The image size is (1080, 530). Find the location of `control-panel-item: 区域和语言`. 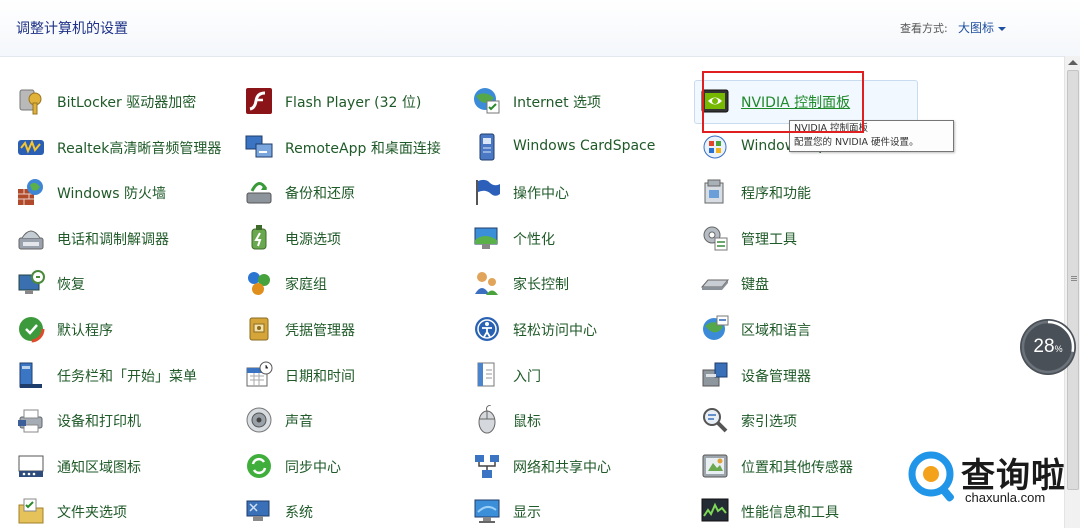

control-panel-item: 区域和语言 is located at coordinates (811, 329).